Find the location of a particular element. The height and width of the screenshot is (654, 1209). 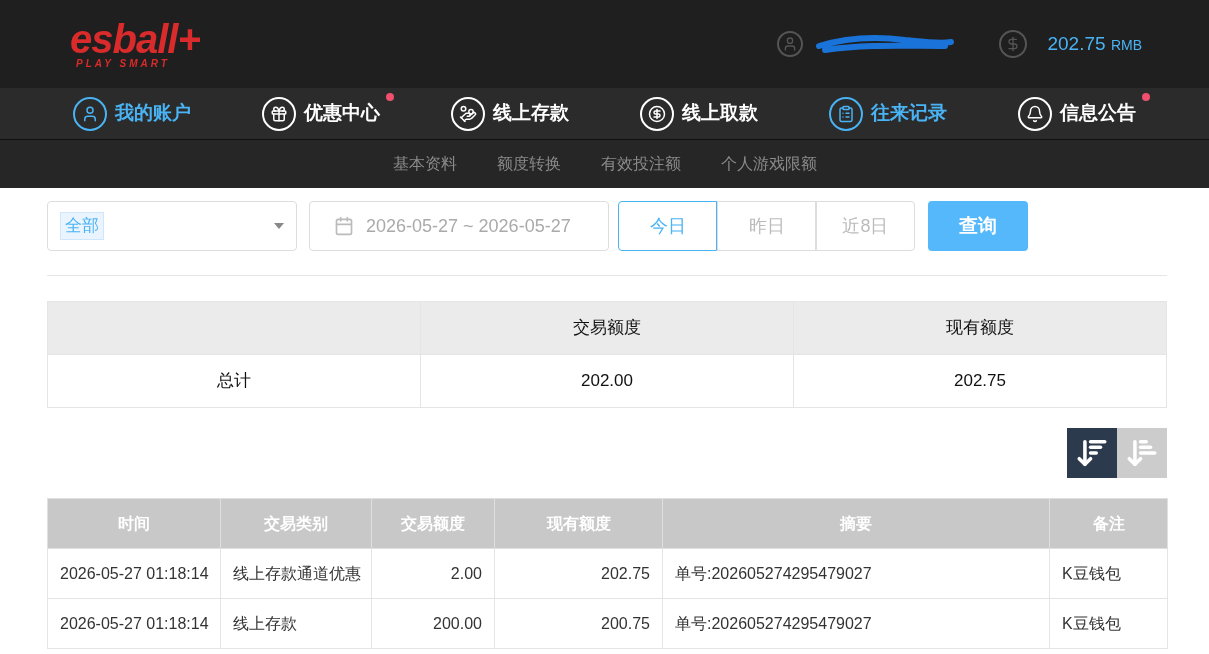

table-cell: 200.75 is located at coordinates (578, 623).